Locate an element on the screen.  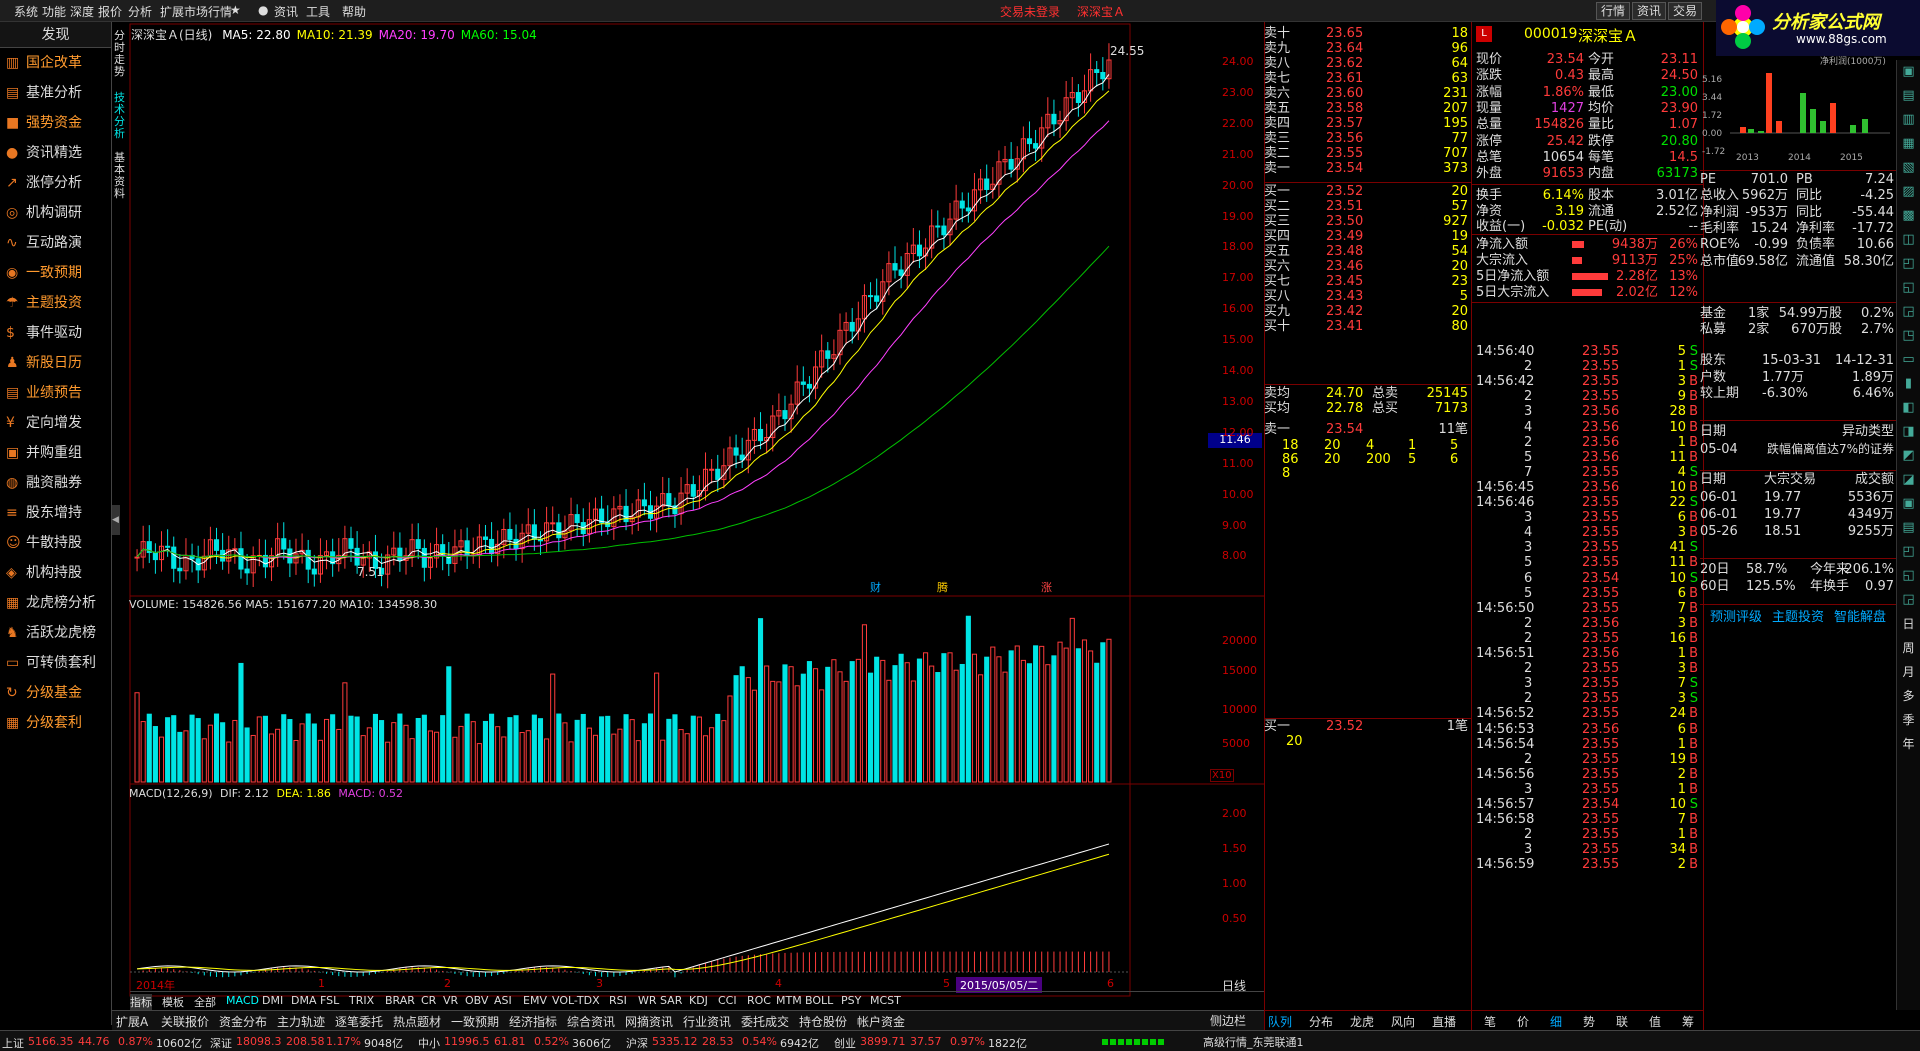
toolbar-icon: ◳ is located at coordinates (1908, 336).